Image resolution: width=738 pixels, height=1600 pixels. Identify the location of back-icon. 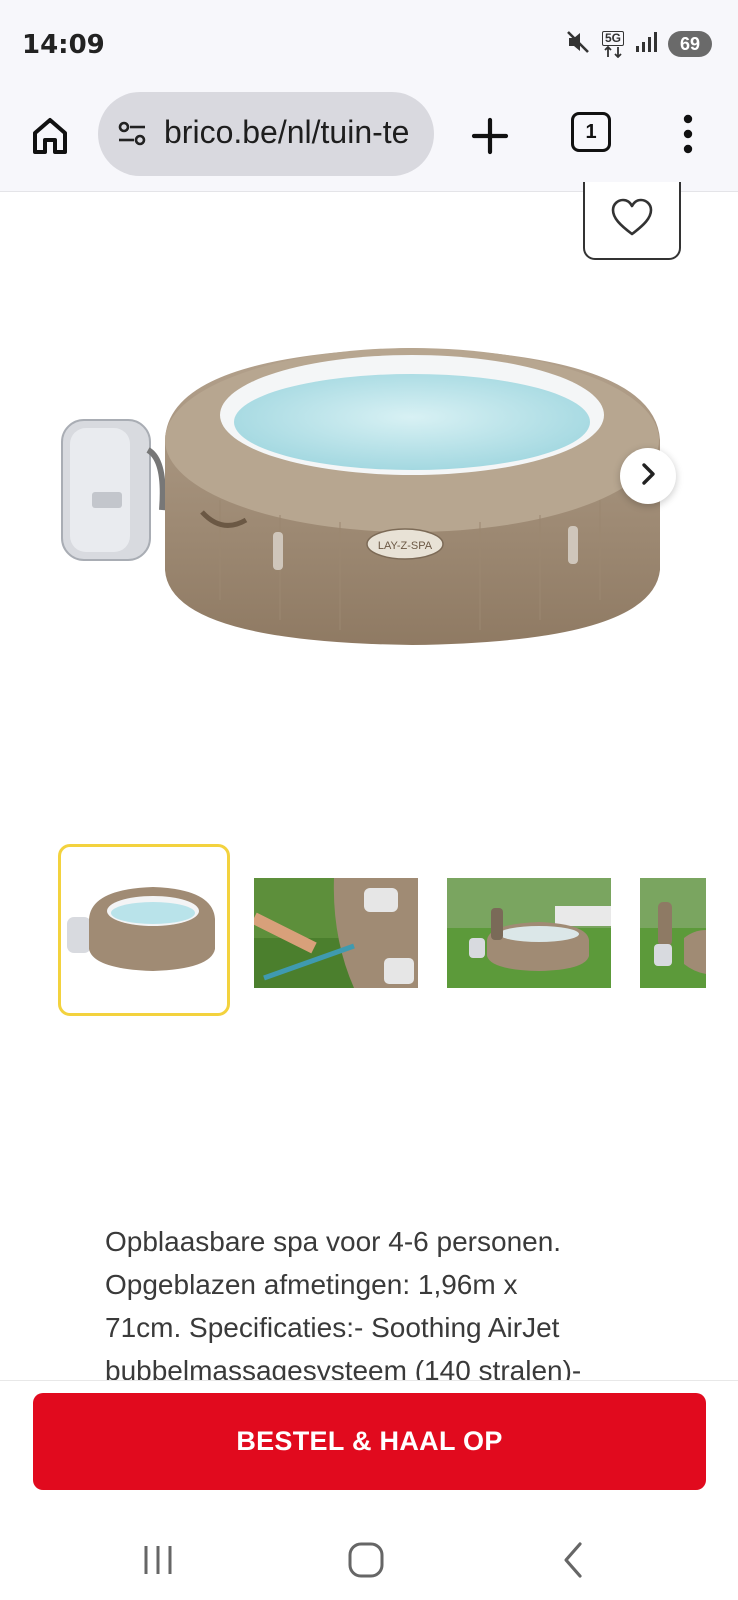
(574, 1560).